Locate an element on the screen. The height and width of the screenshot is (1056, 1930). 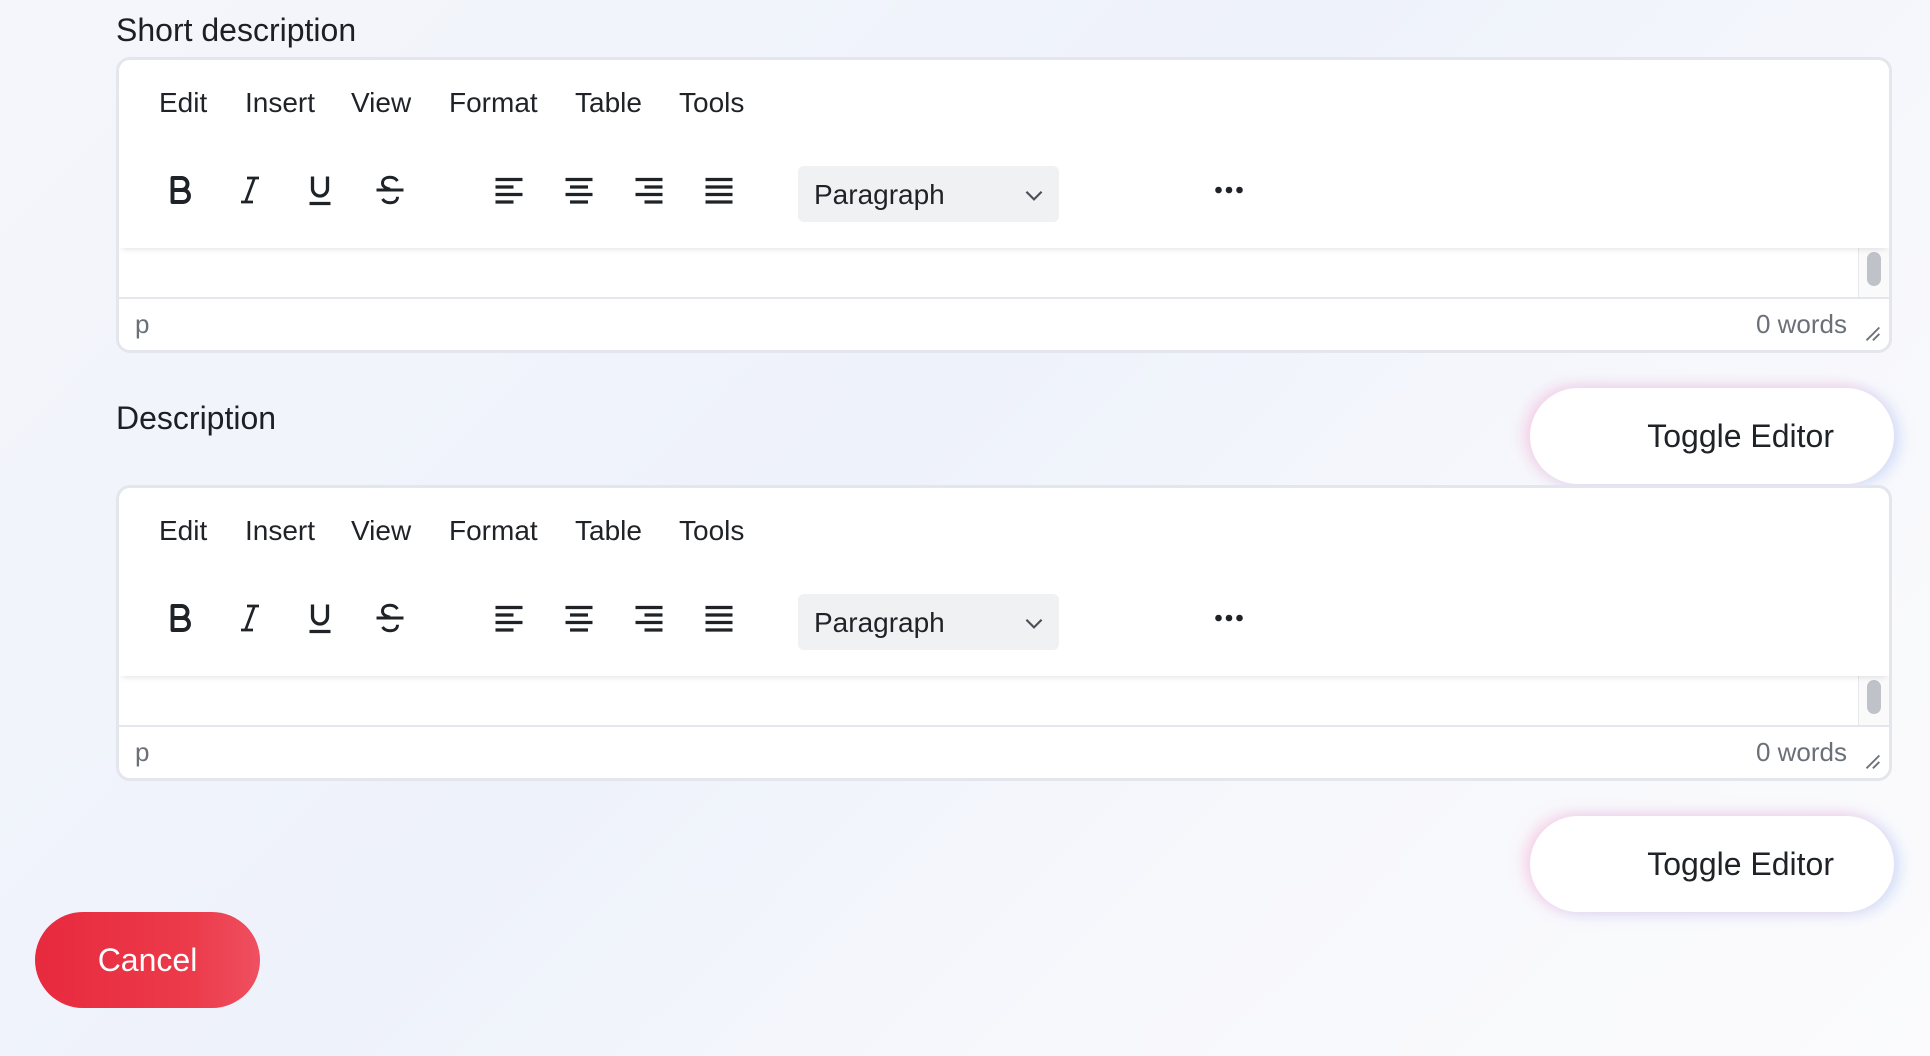
description-label: Description is located at coordinates (196, 418).